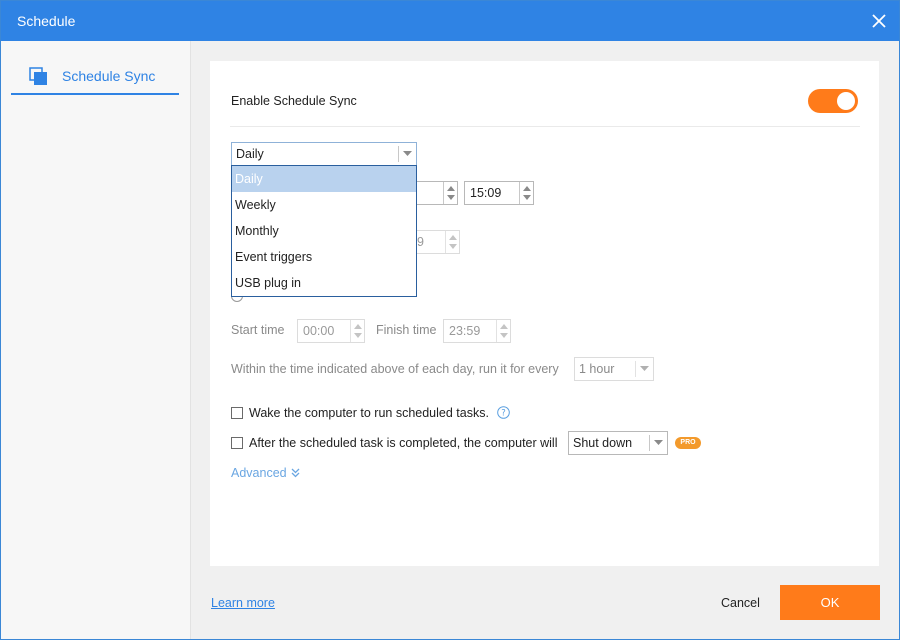  I want to click on copy-icon, so click(39, 77).